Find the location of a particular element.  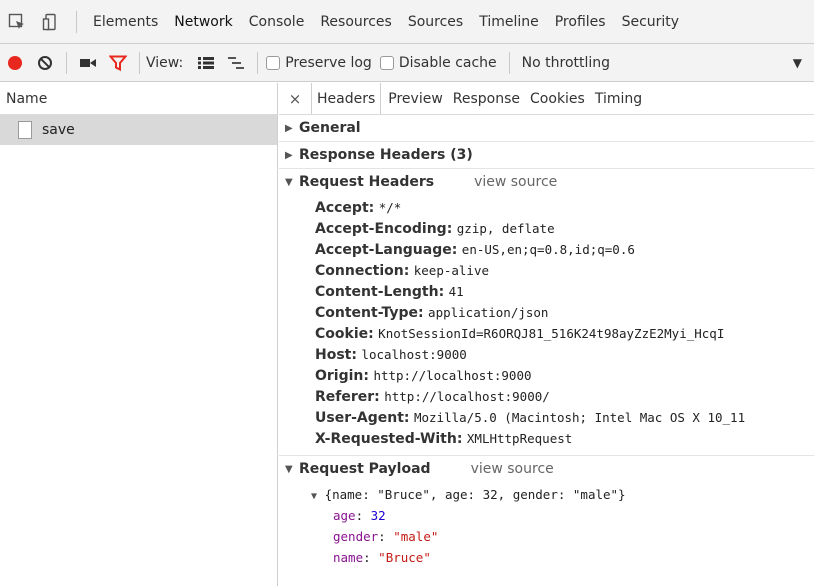

general-section-header: ▶ General is located at coordinates (546, 128).